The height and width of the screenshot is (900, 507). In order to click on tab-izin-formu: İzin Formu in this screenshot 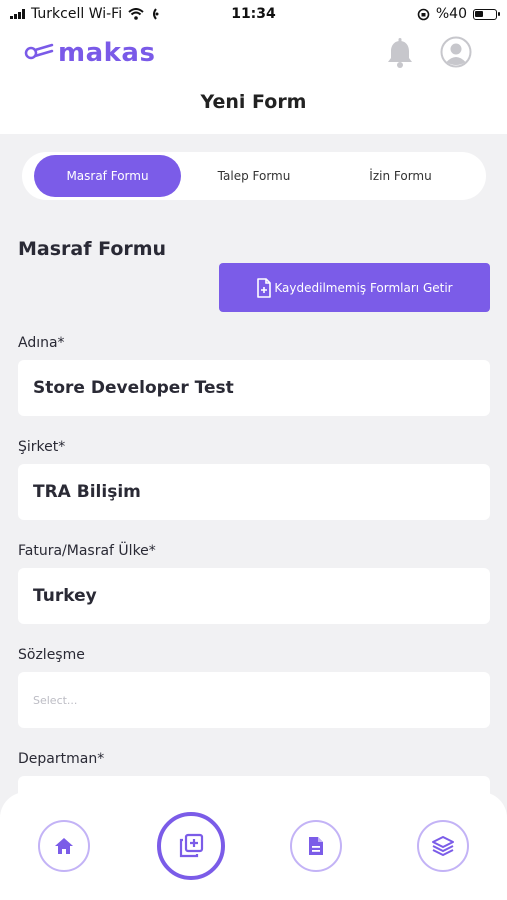, I will do `click(400, 176)`.